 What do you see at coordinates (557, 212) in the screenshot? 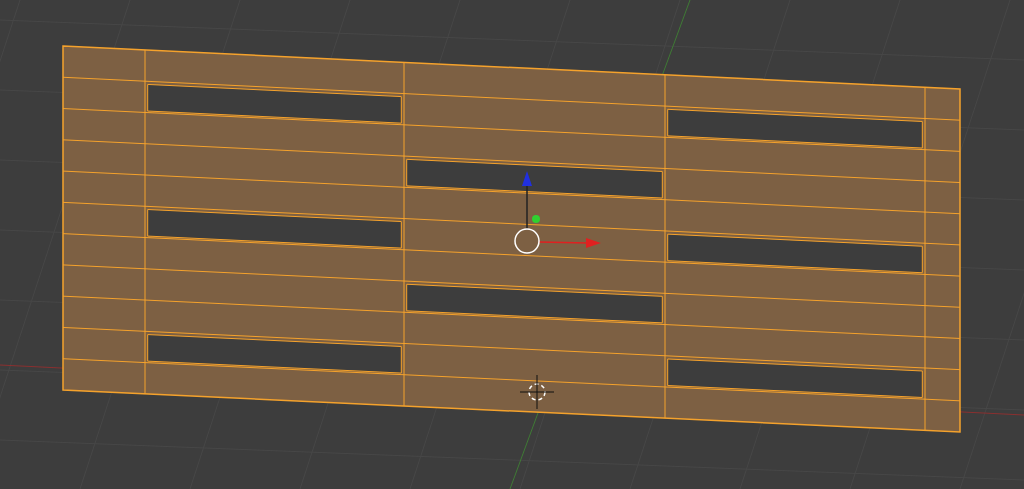
I see `transform-gizmo-drawing` at bounding box center [557, 212].